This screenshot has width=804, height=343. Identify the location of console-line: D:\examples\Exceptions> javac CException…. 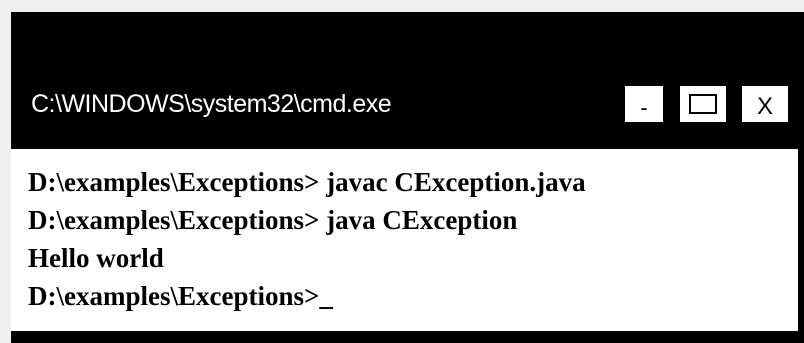
(307, 182).